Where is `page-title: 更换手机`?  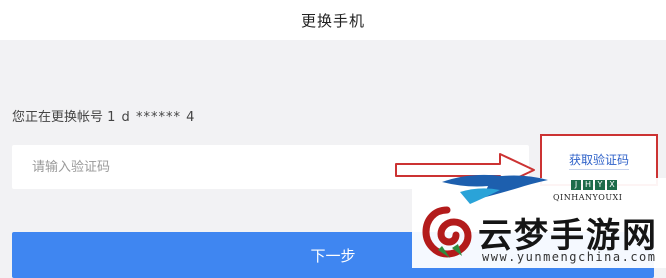 page-title: 更换手机 is located at coordinates (332, 20).